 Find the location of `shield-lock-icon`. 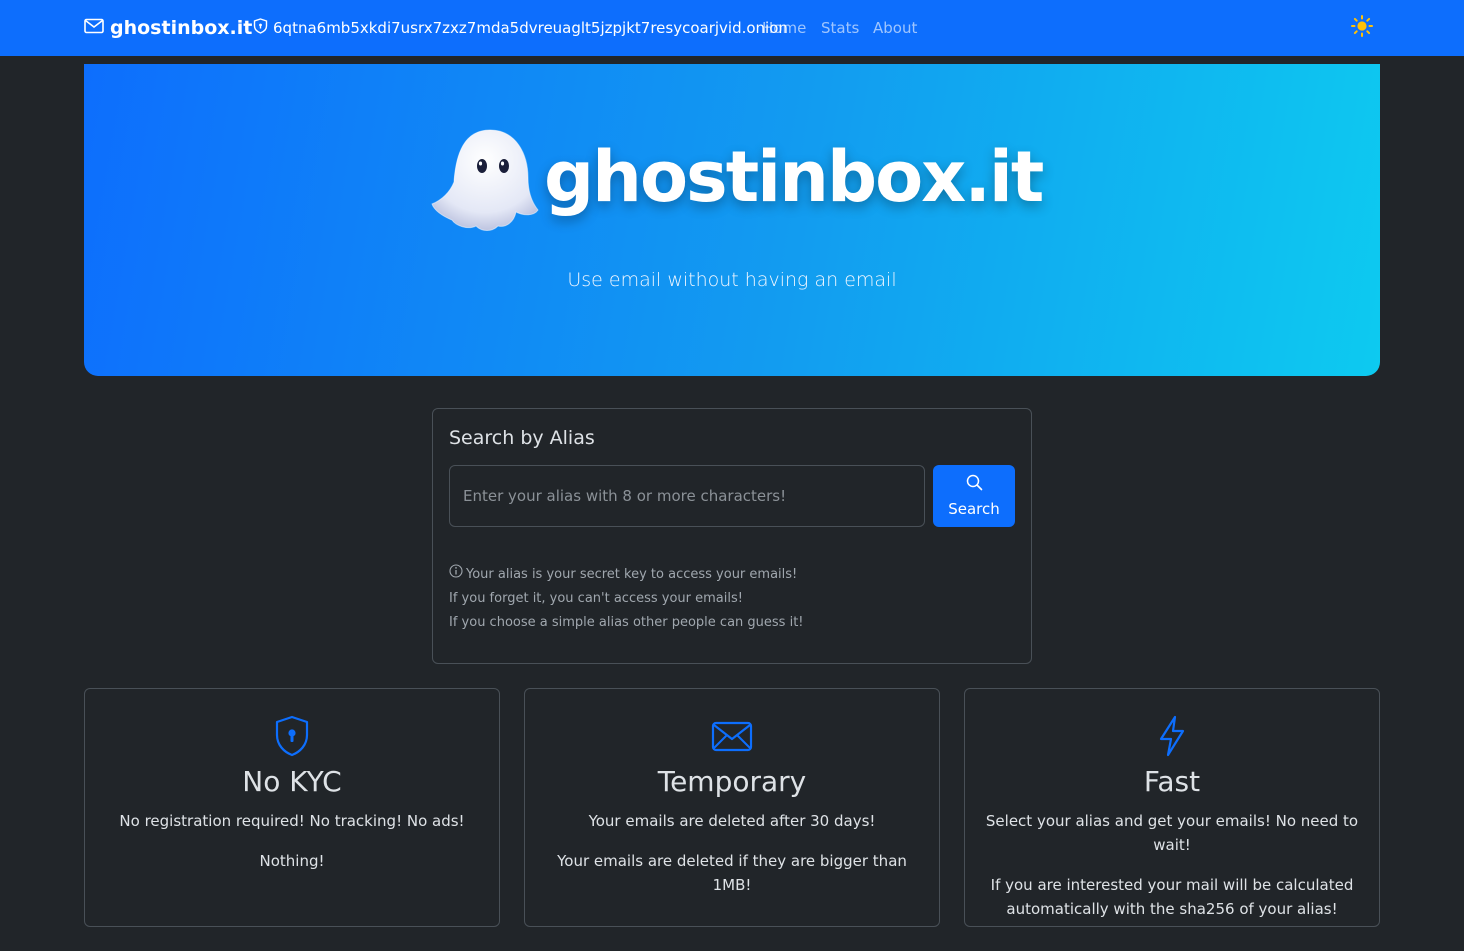

shield-lock-icon is located at coordinates (292, 736).